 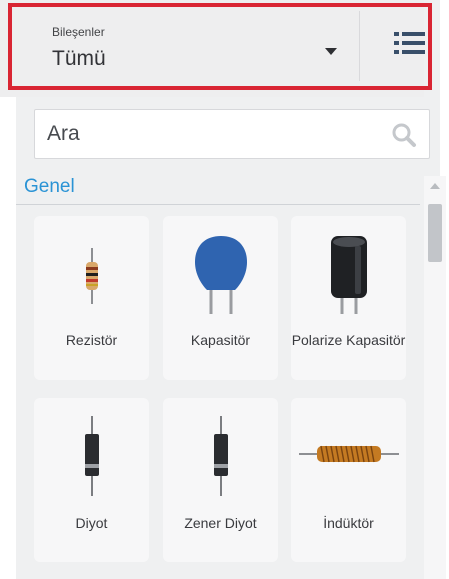 What do you see at coordinates (212, 134) in the screenshot?
I see `search-input` at bounding box center [212, 134].